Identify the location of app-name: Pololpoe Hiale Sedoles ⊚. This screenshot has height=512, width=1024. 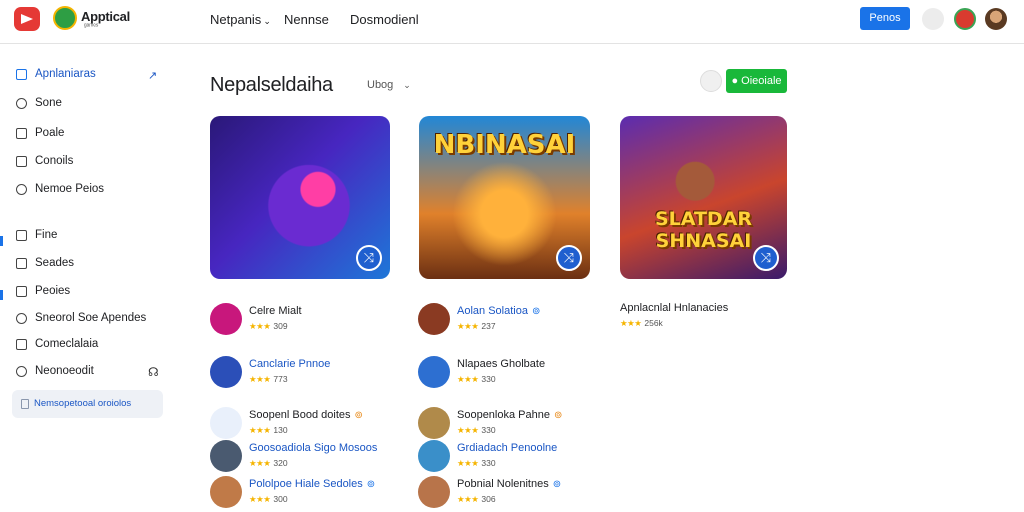
(312, 484).